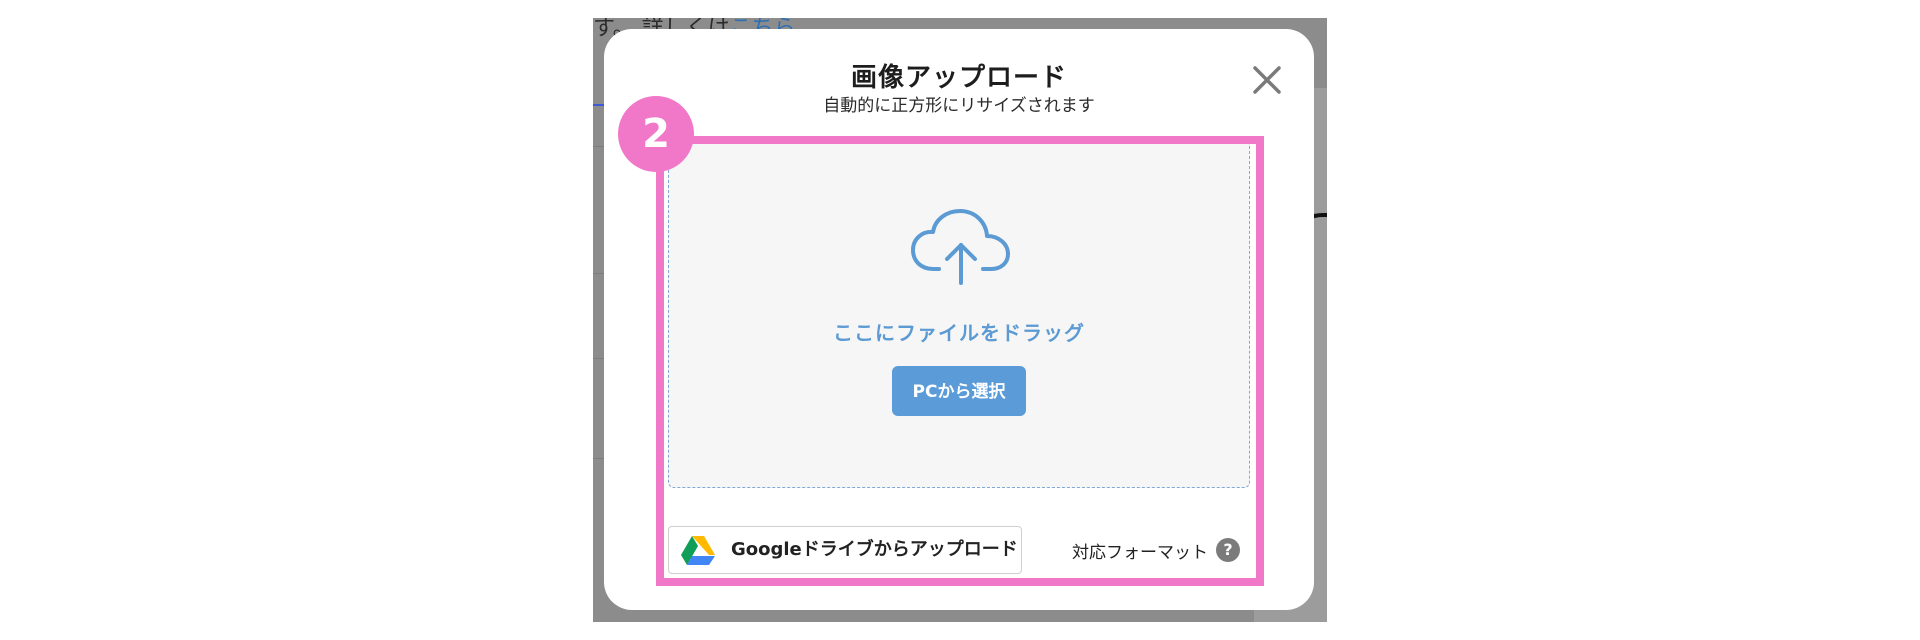 The height and width of the screenshot is (640, 1920). Describe the element at coordinates (958, 78) in the screenshot. I see `modal-title: 画像アップロード` at that location.